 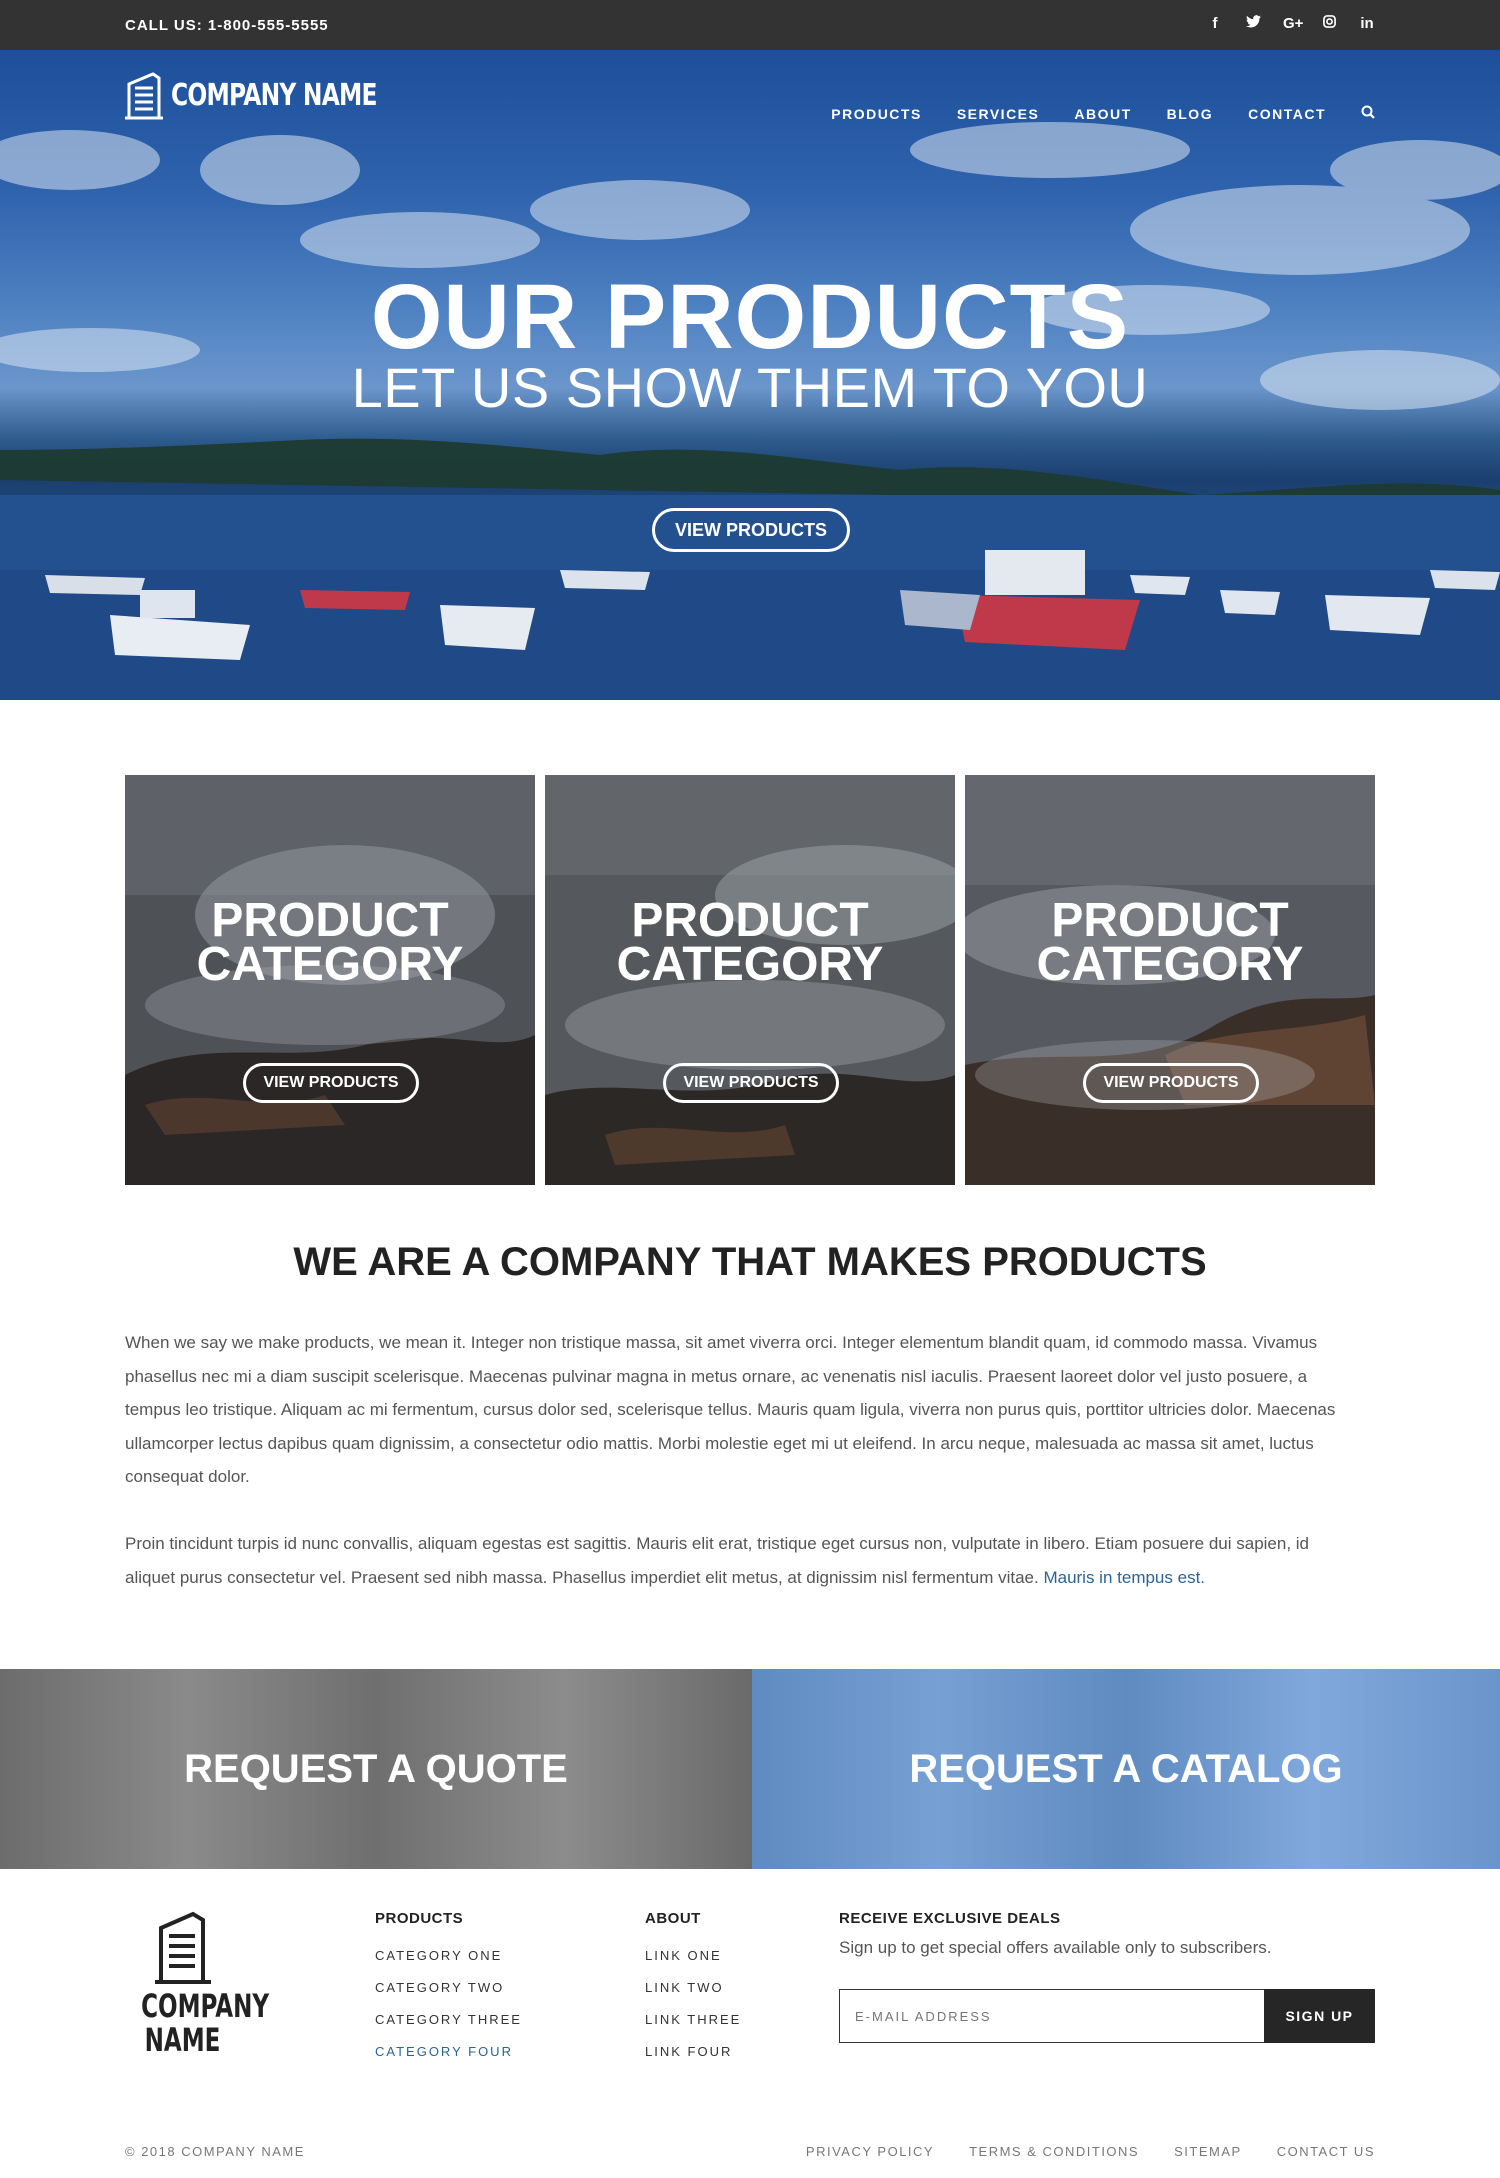 What do you see at coordinates (215, 2151) in the screenshot?
I see `copyright-text: © 2018 COMPANY NAME` at bounding box center [215, 2151].